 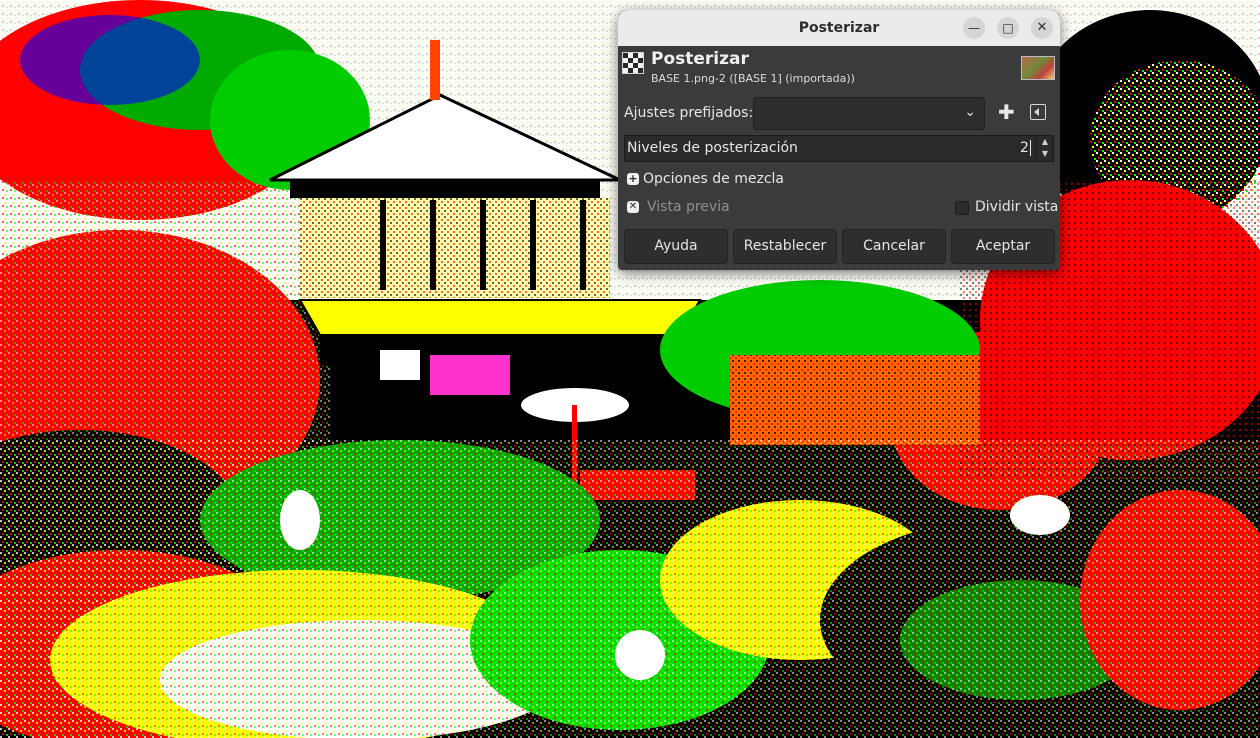 I want to click on ok-button: Aceptar, so click(x=1003, y=246).